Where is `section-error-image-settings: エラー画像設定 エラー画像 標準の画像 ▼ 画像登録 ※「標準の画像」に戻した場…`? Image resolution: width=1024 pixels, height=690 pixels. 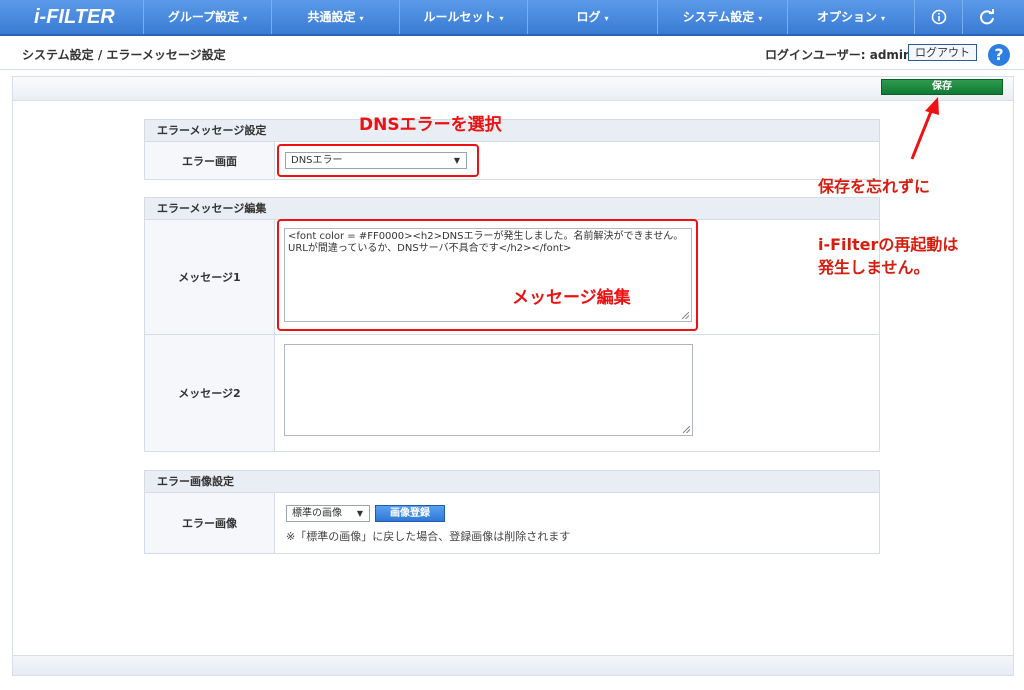
section-error-image-settings: エラー画像設定 エラー画像 標準の画像 ▼ 画像登録 ※「標準の画像」に戻した場… is located at coordinates (512, 512).